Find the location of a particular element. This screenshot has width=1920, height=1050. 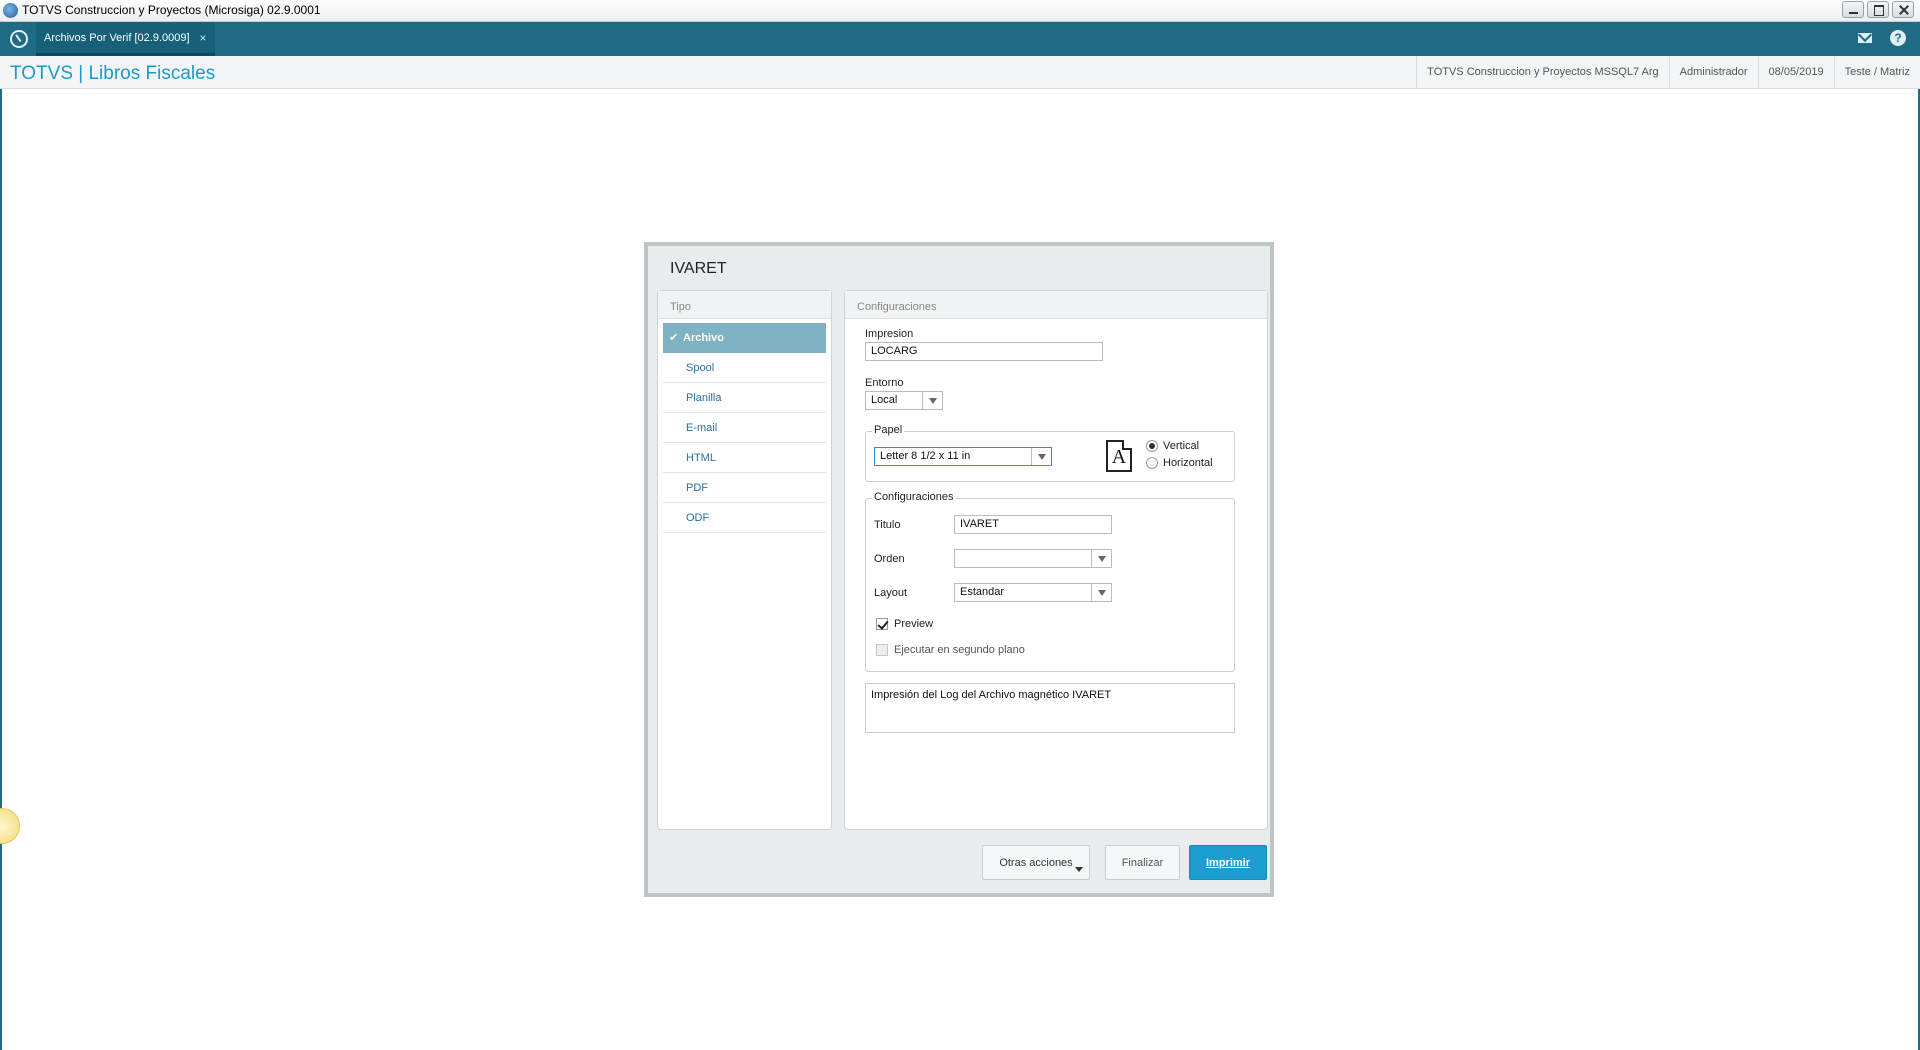

caret-down-icon is located at coordinates (1079, 869).